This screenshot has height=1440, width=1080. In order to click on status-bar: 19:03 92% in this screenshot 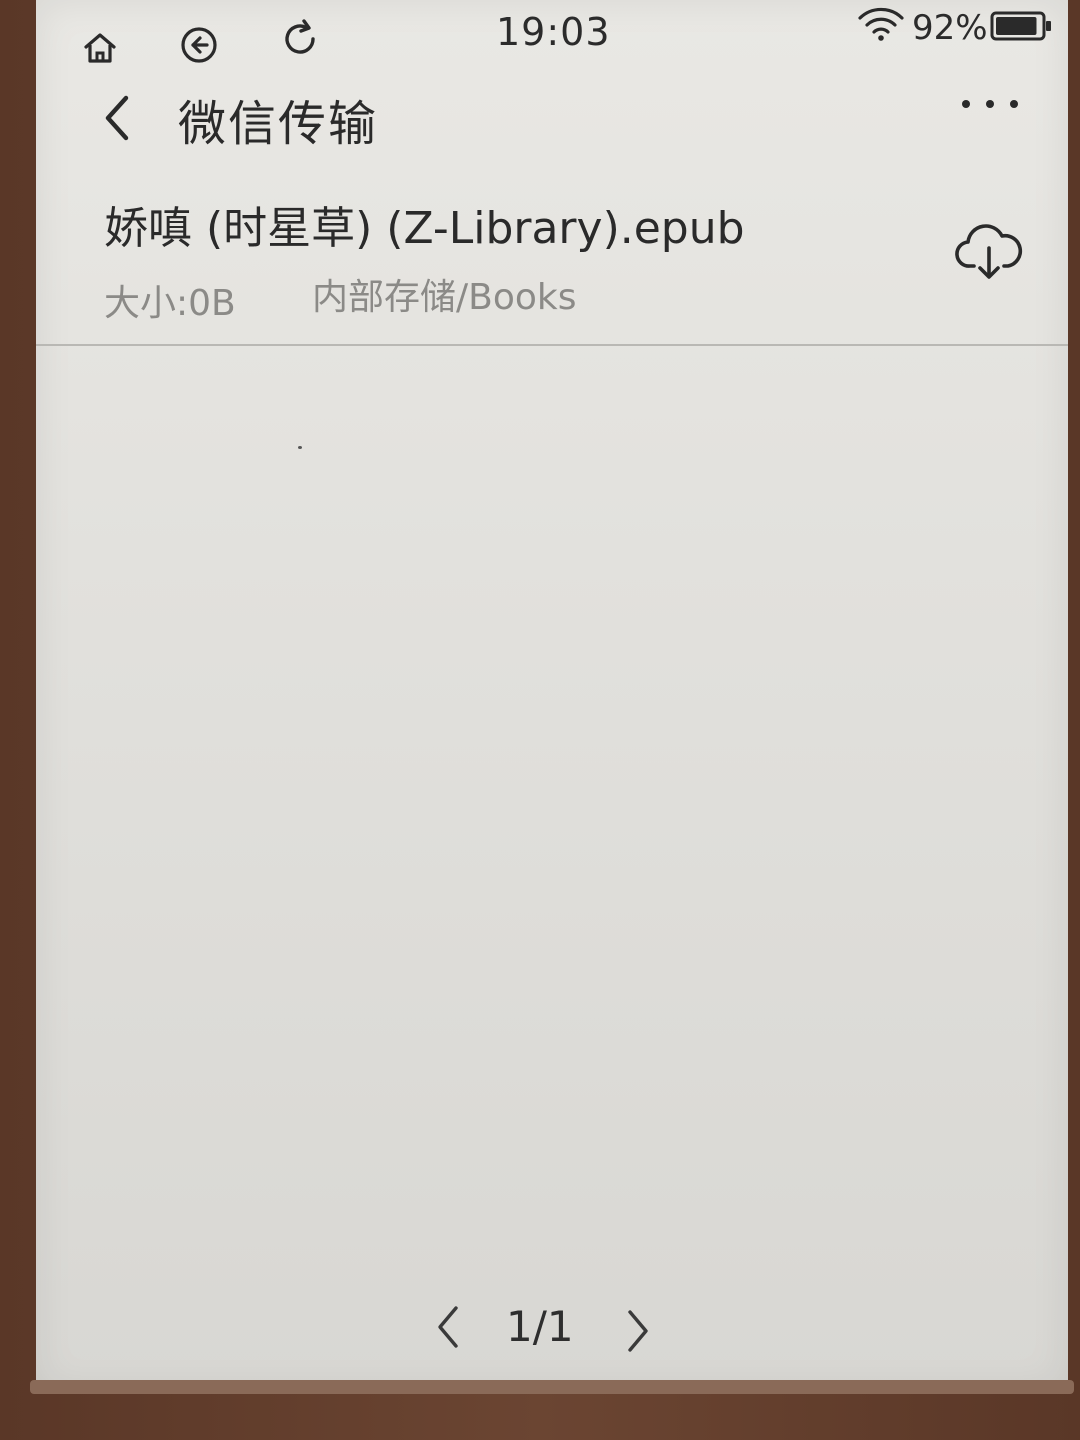, I will do `click(552, 40)`.